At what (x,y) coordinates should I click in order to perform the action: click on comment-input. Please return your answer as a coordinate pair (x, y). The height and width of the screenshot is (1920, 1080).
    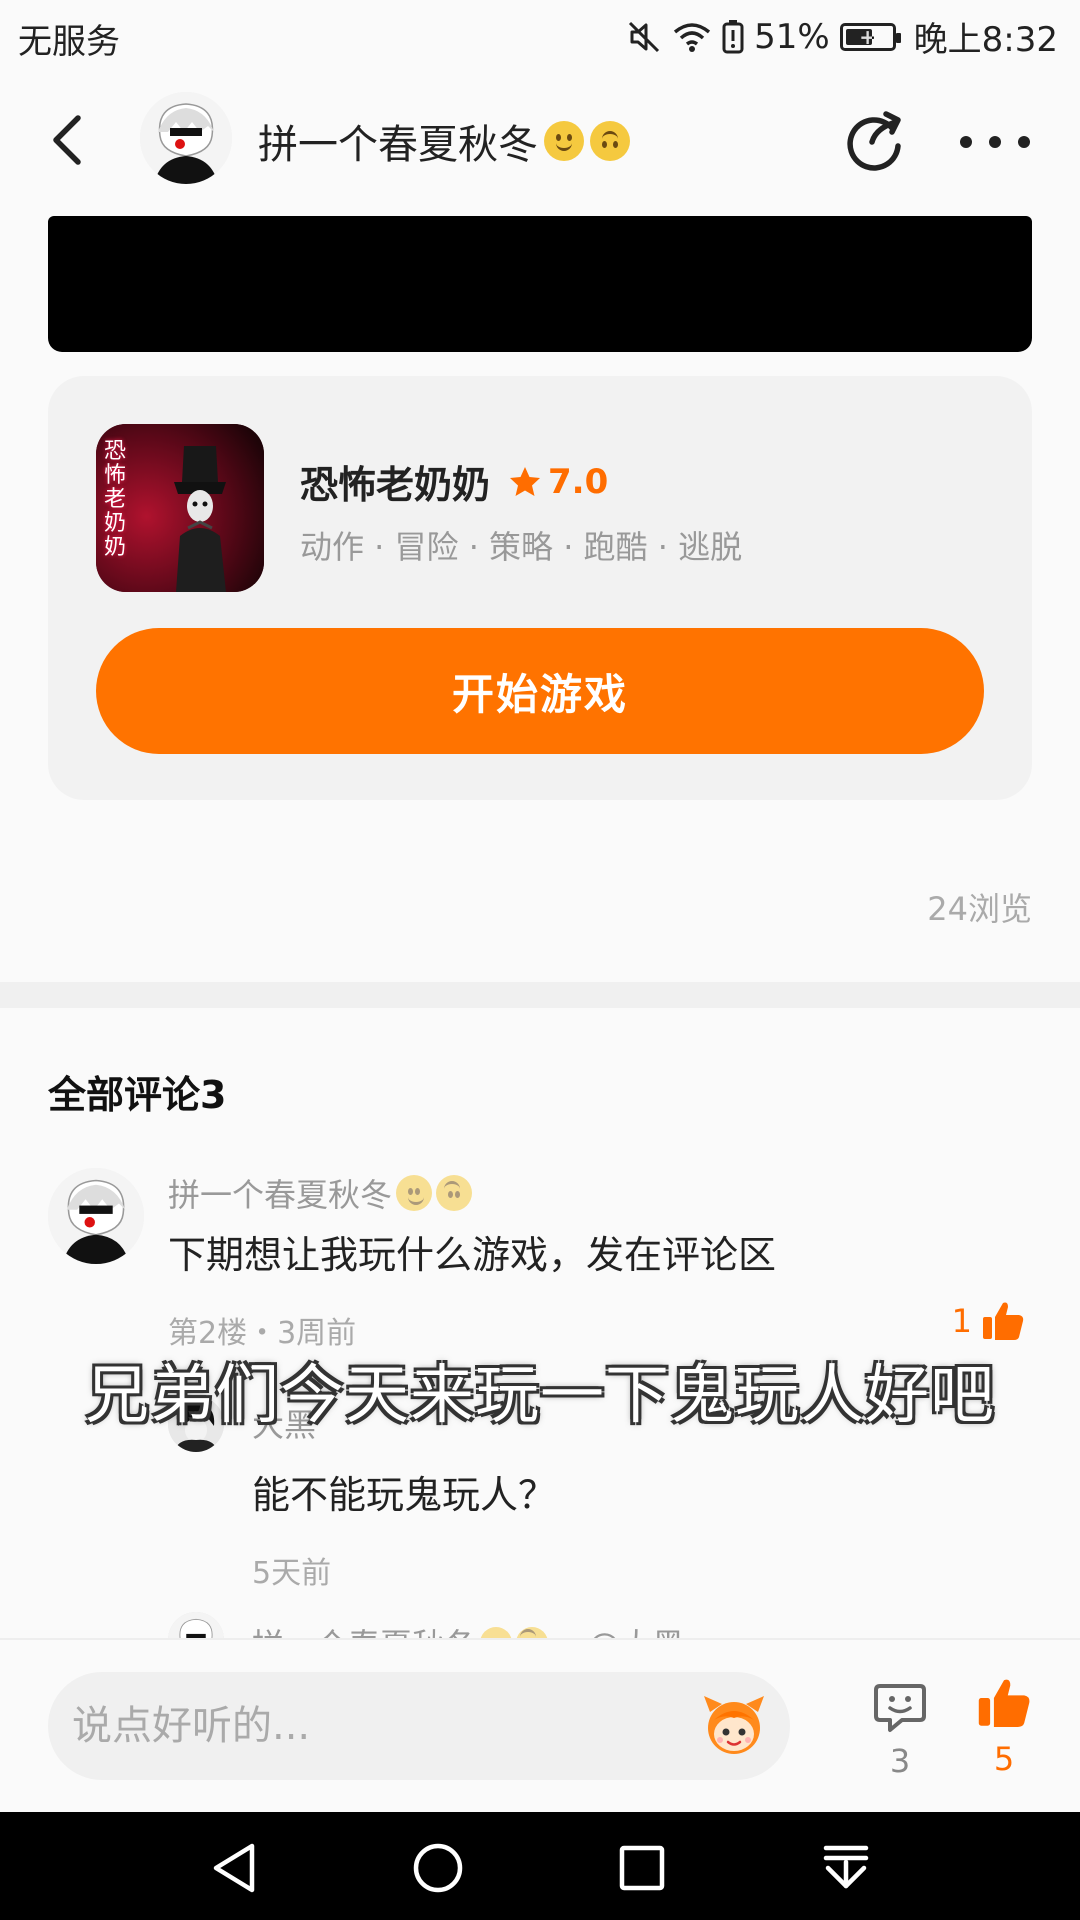
    Looking at the image, I should click on (382, 1726).